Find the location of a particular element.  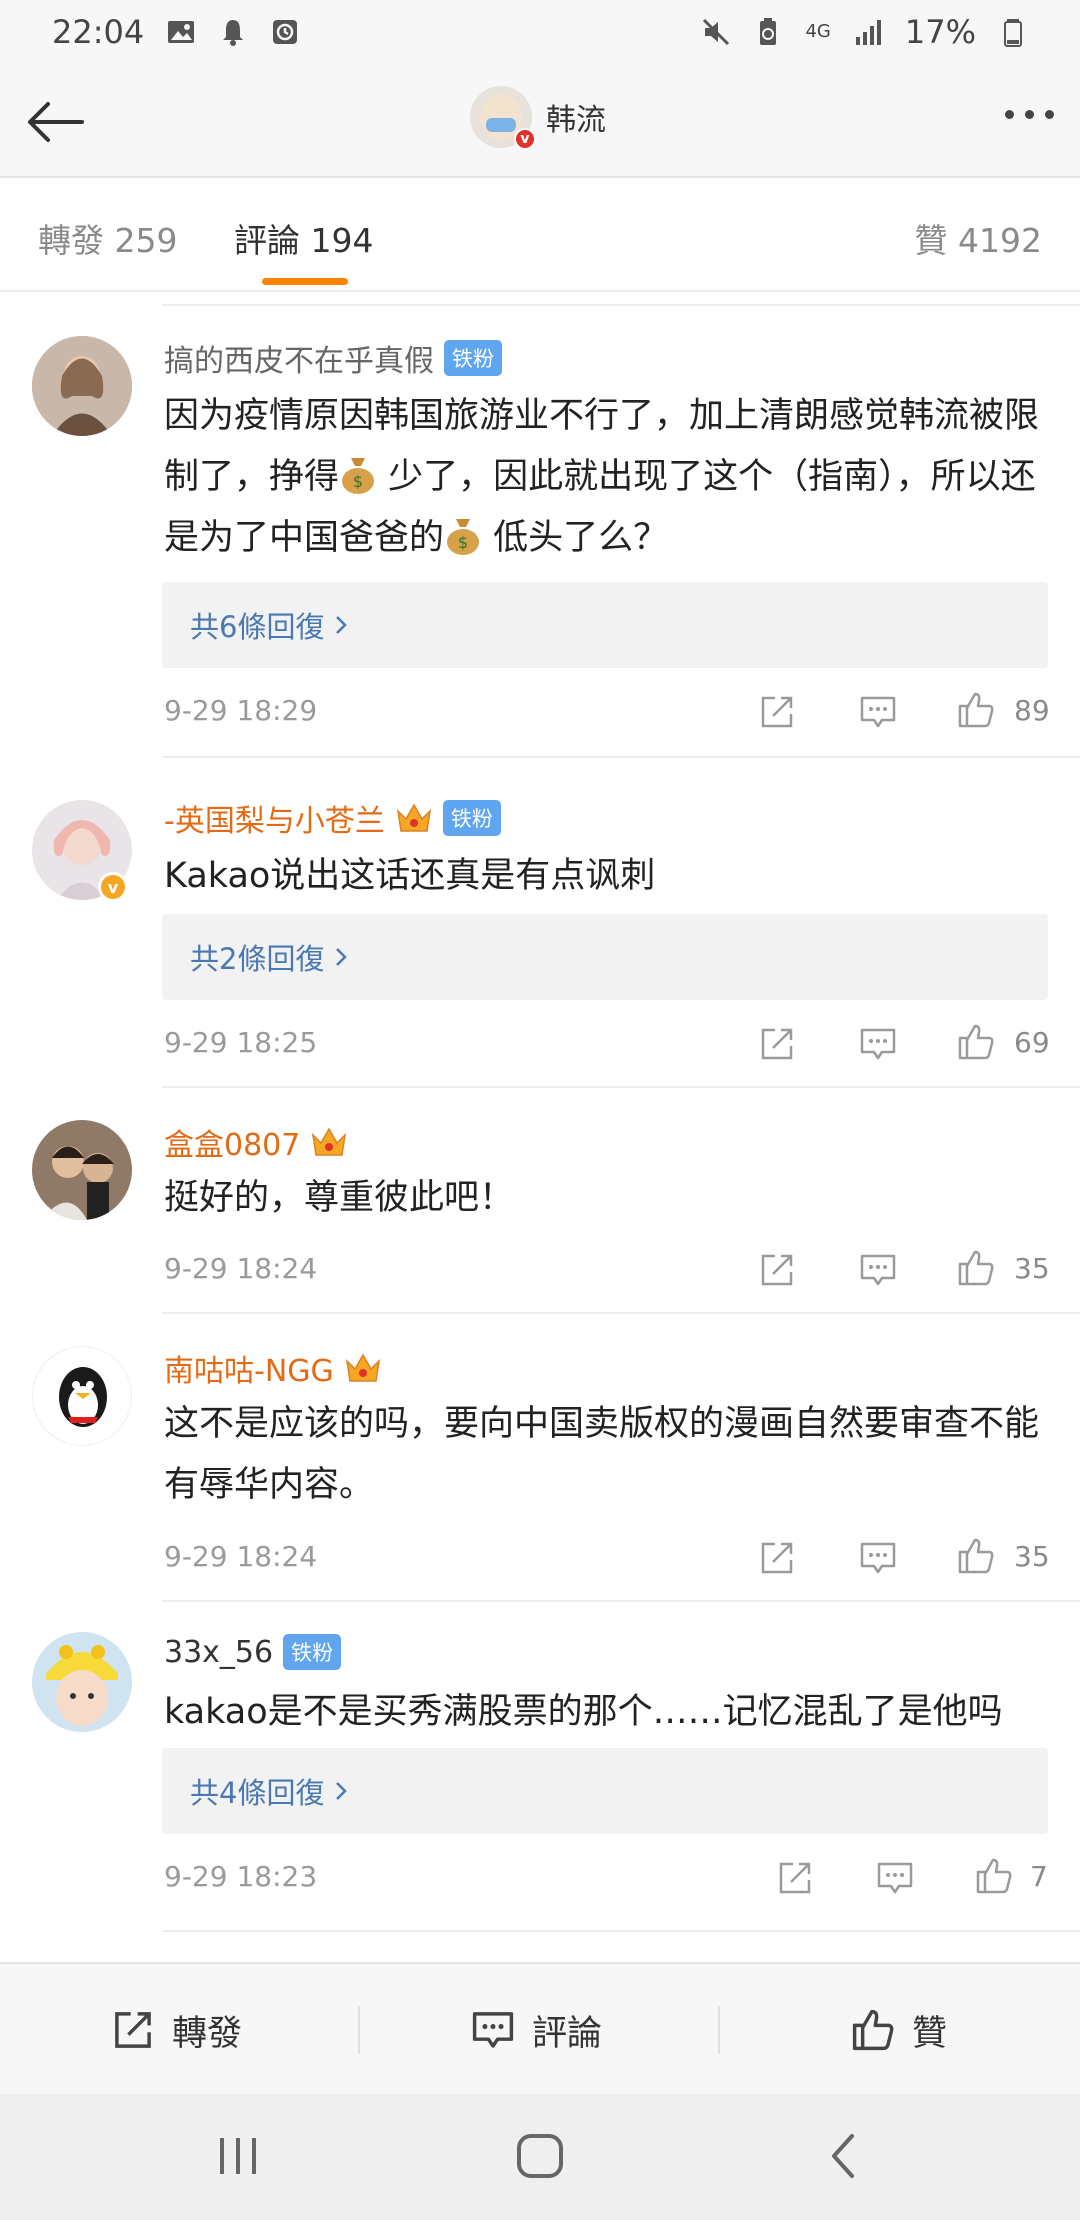

battery-percent: 17% is located at coordinates (940, 32).